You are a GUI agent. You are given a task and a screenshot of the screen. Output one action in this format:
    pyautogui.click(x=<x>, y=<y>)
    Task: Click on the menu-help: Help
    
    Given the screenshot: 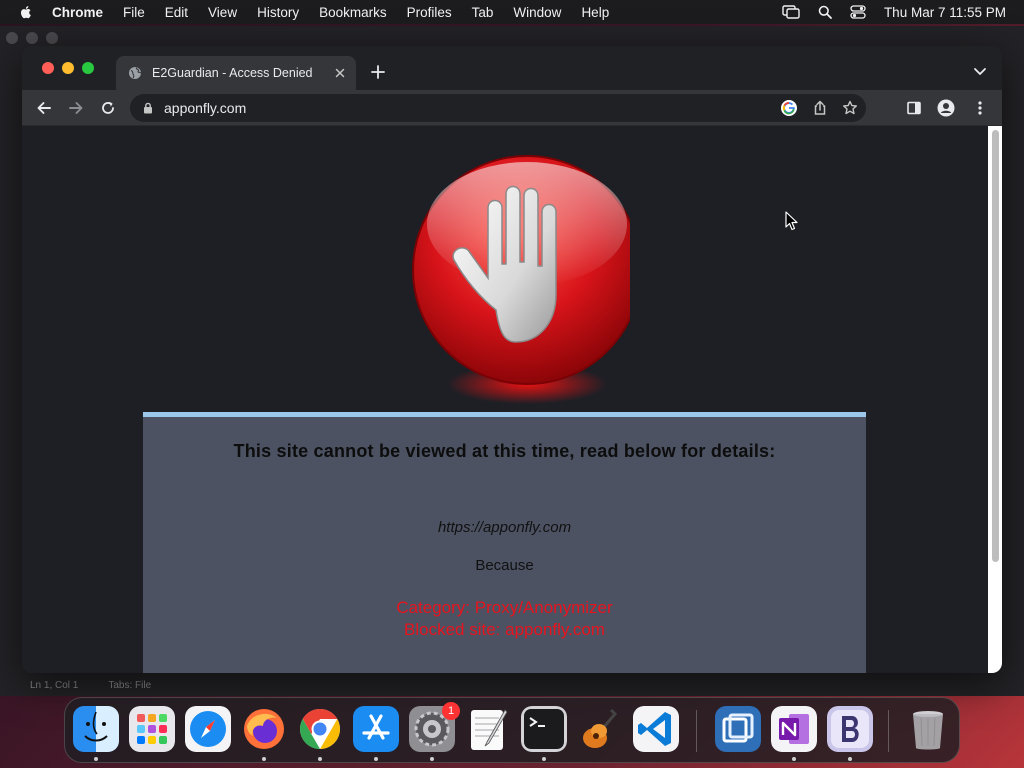 What is the action you would take?
    pyautogui.click(x=595, y=12)
    